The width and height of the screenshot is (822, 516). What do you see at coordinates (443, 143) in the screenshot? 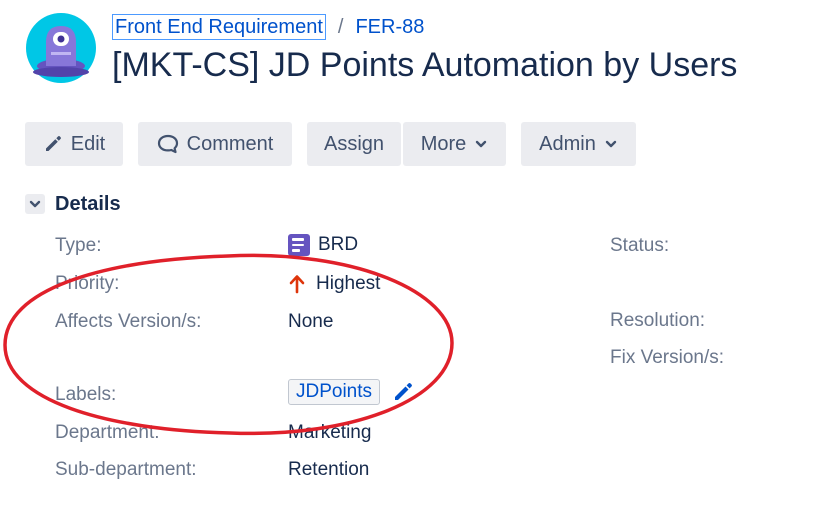
I see `more-button-label: More` at bounding box center [443, 143].